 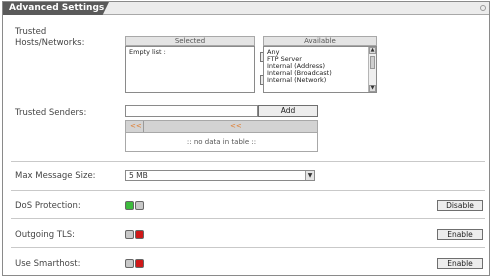 I want to click on trusted-hosts-label: Trusted Hosts/Networks:, so click(x=49, y=38).